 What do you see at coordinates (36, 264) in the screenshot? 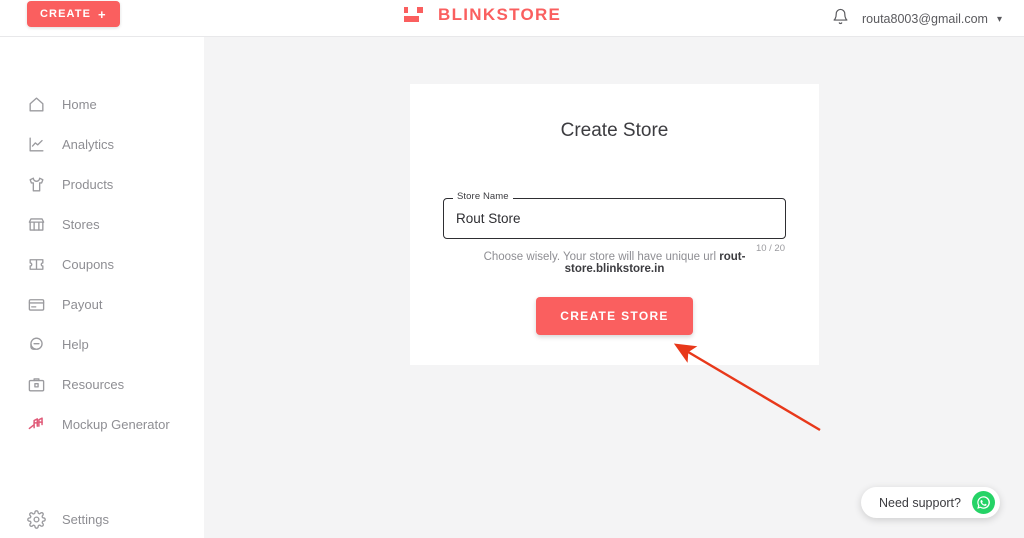
I see `ticket-icon` at bounding box center [36, 264].